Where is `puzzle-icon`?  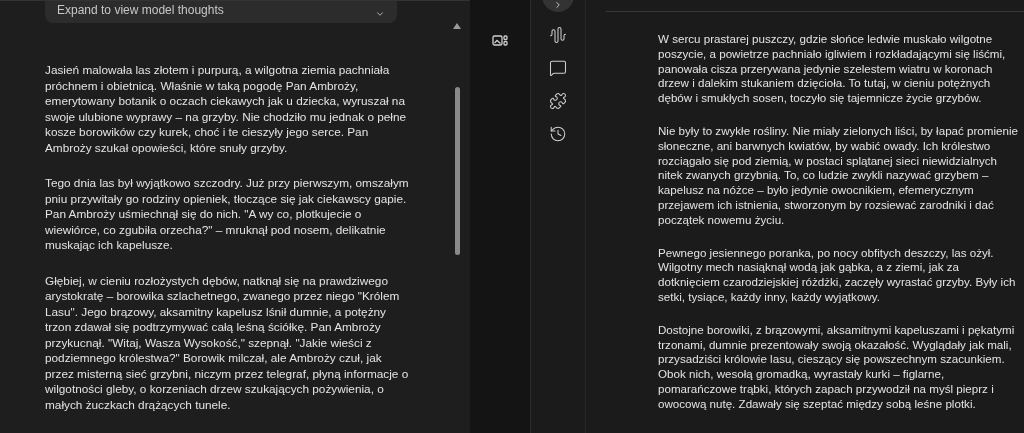 puzzle-icon is located at coordinates (558, 101).